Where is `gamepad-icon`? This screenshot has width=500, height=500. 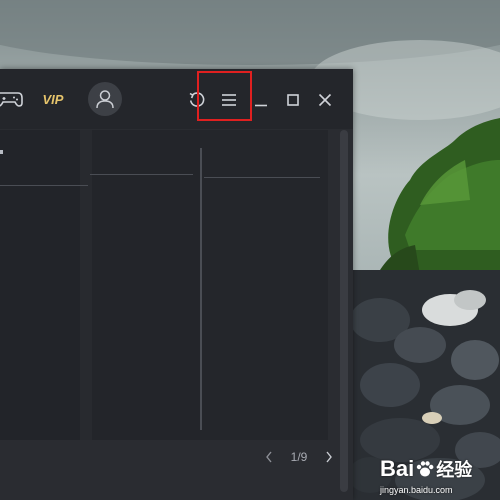 gamepad-icon is located at coordinates (11, 99).